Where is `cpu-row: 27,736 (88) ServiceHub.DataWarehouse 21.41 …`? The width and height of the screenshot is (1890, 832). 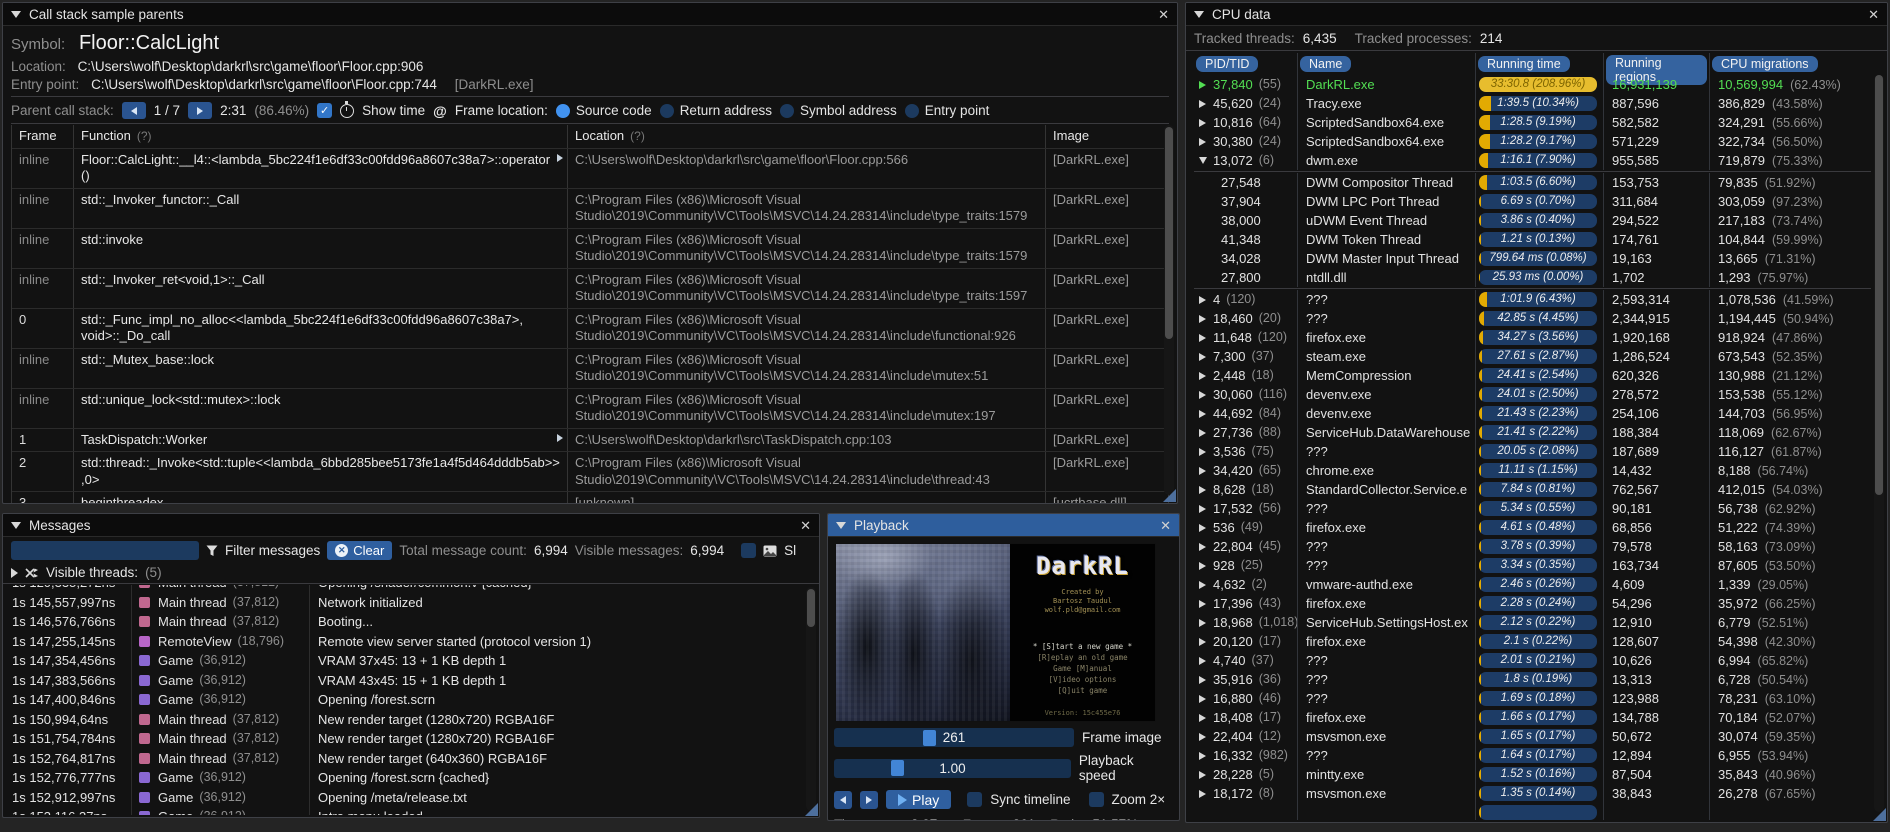
cpu-row: 27,736 (88) ServiceHub.DataWarehouse 21.41 … is located at coordinates (1532, 432).